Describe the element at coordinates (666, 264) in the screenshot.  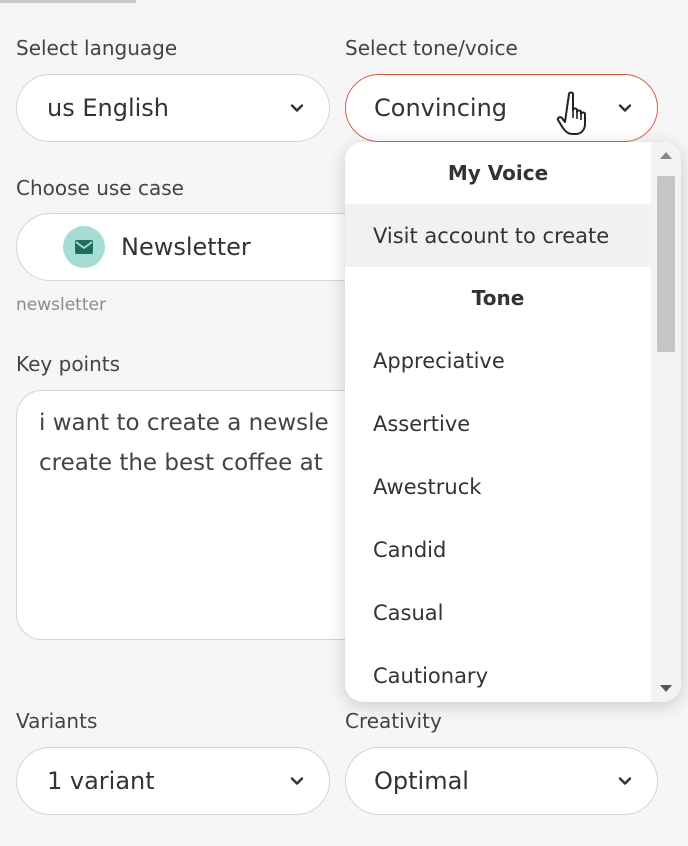
I see `scrollbar-thumb` at that location.